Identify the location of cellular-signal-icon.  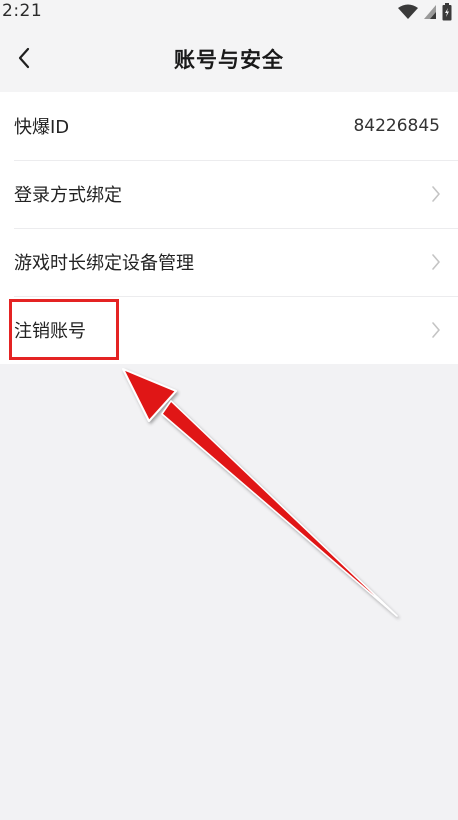
(430, 12).